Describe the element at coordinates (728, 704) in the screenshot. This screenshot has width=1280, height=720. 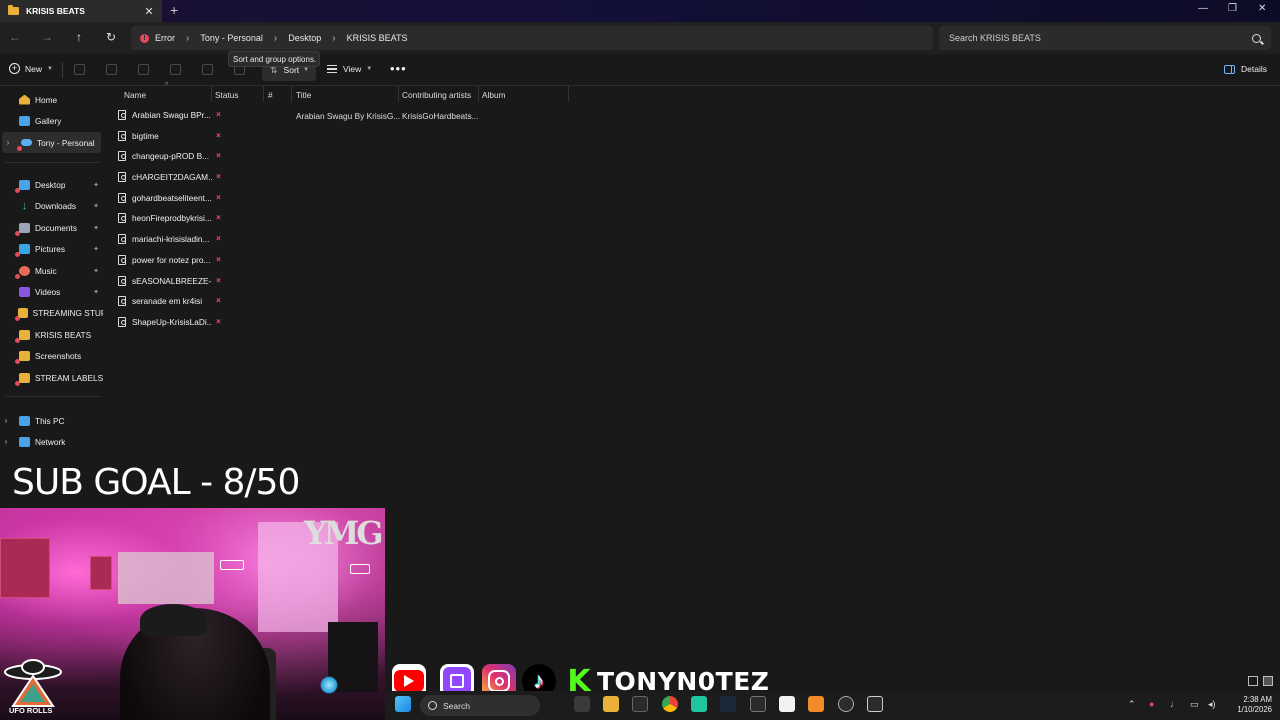
I see `steam-icon` at that location.